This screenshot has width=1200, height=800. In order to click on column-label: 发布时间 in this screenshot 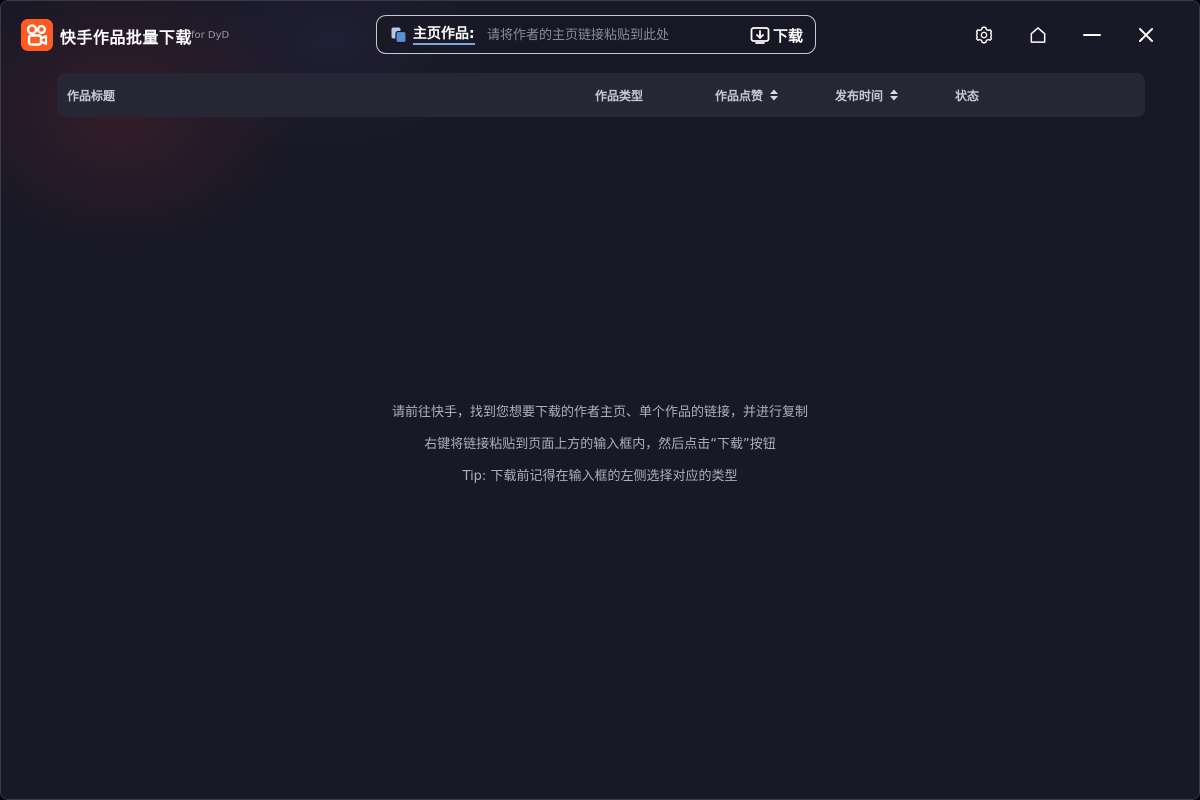, I will do `click(859, 95)`.